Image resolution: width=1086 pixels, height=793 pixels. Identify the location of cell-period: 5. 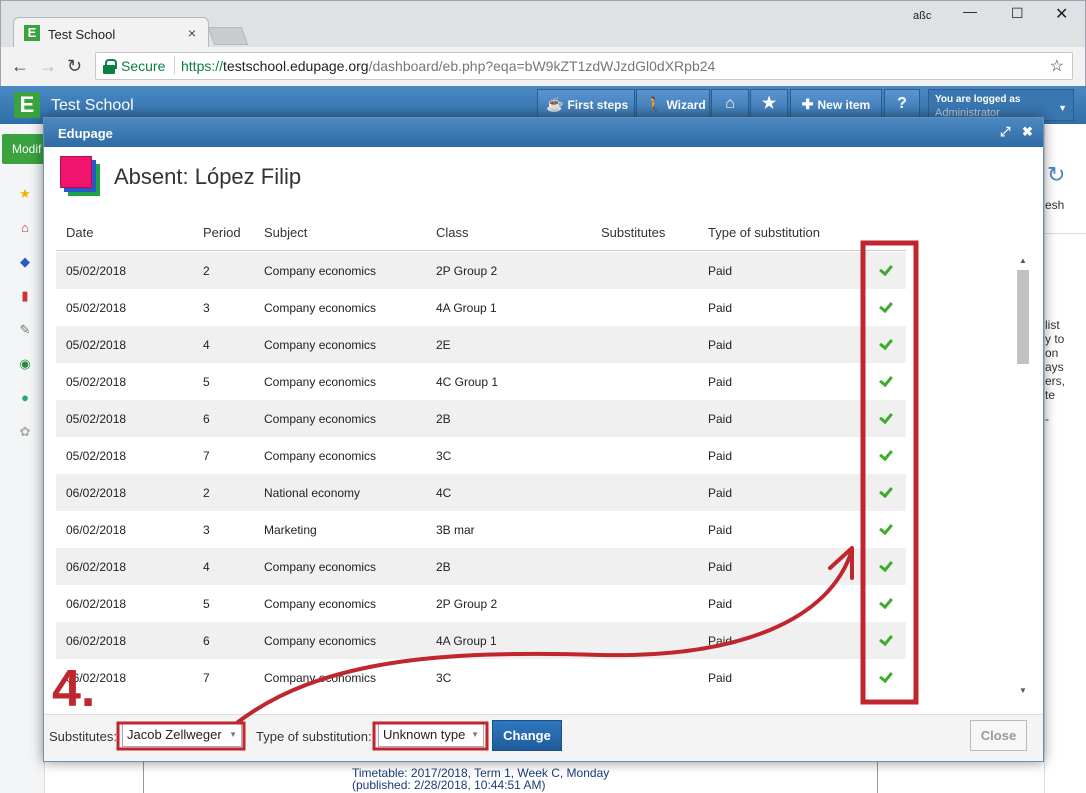
(206, 382).